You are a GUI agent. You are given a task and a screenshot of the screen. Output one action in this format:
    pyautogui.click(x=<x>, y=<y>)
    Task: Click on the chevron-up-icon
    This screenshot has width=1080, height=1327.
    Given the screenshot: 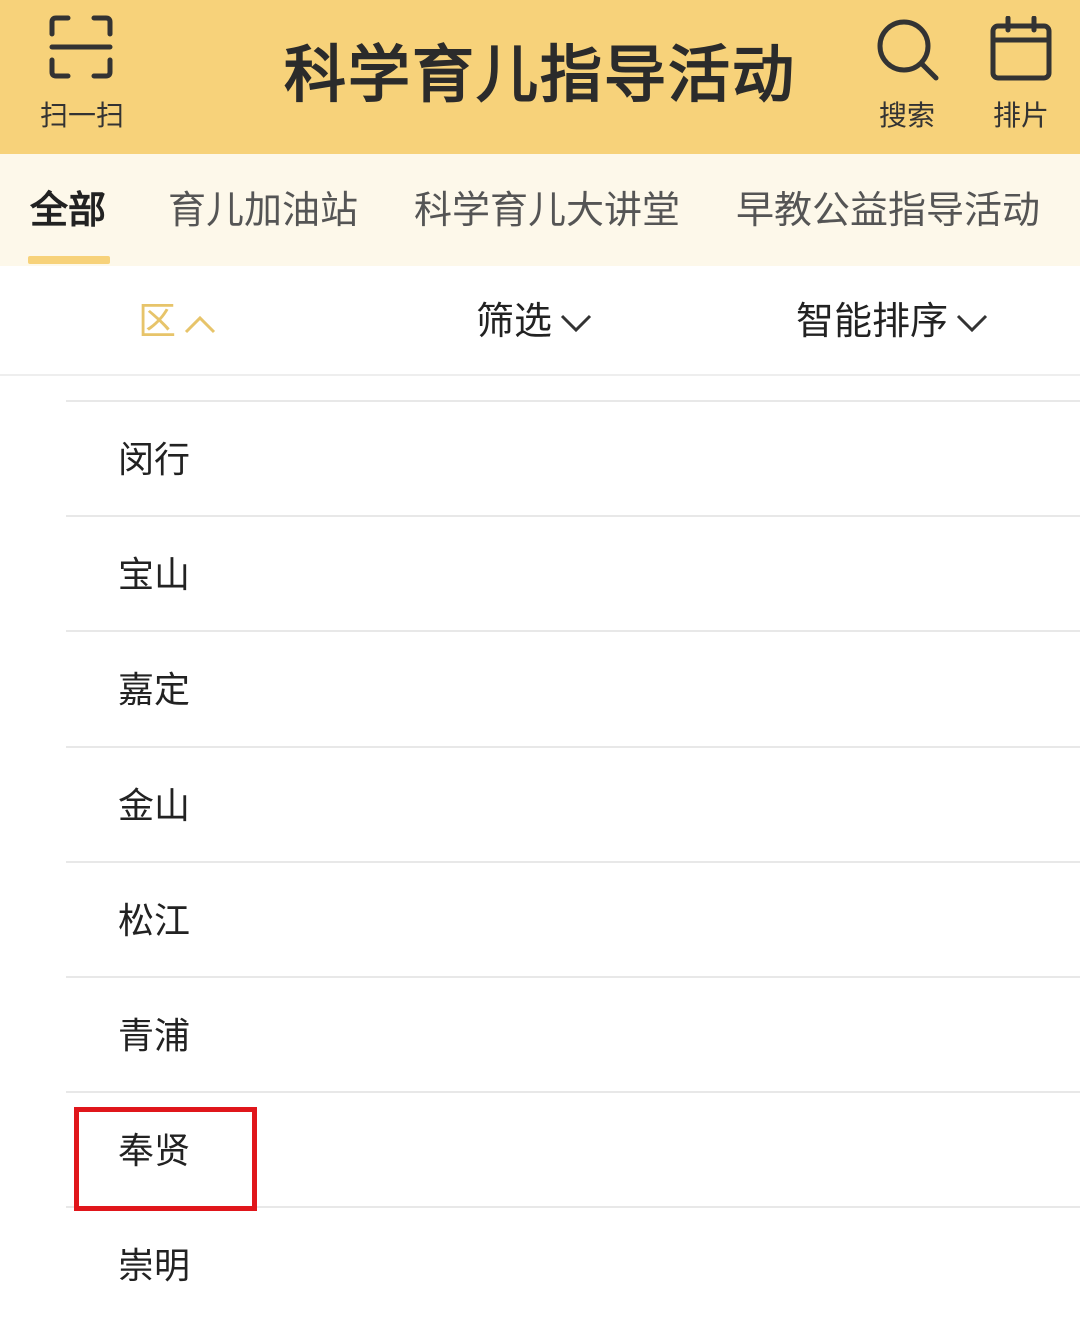 What is the action you would take?
    pyautogui.click(x=200, y=324)
    